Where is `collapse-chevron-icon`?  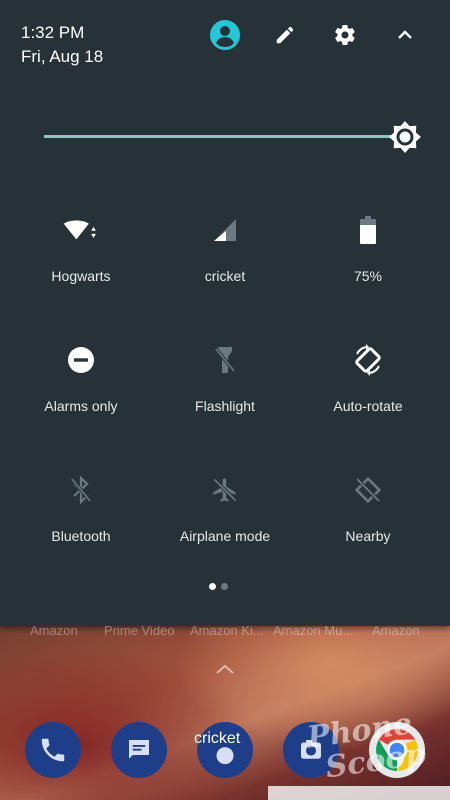 collapse-chevron-icon is located at coordinates (405, 35).